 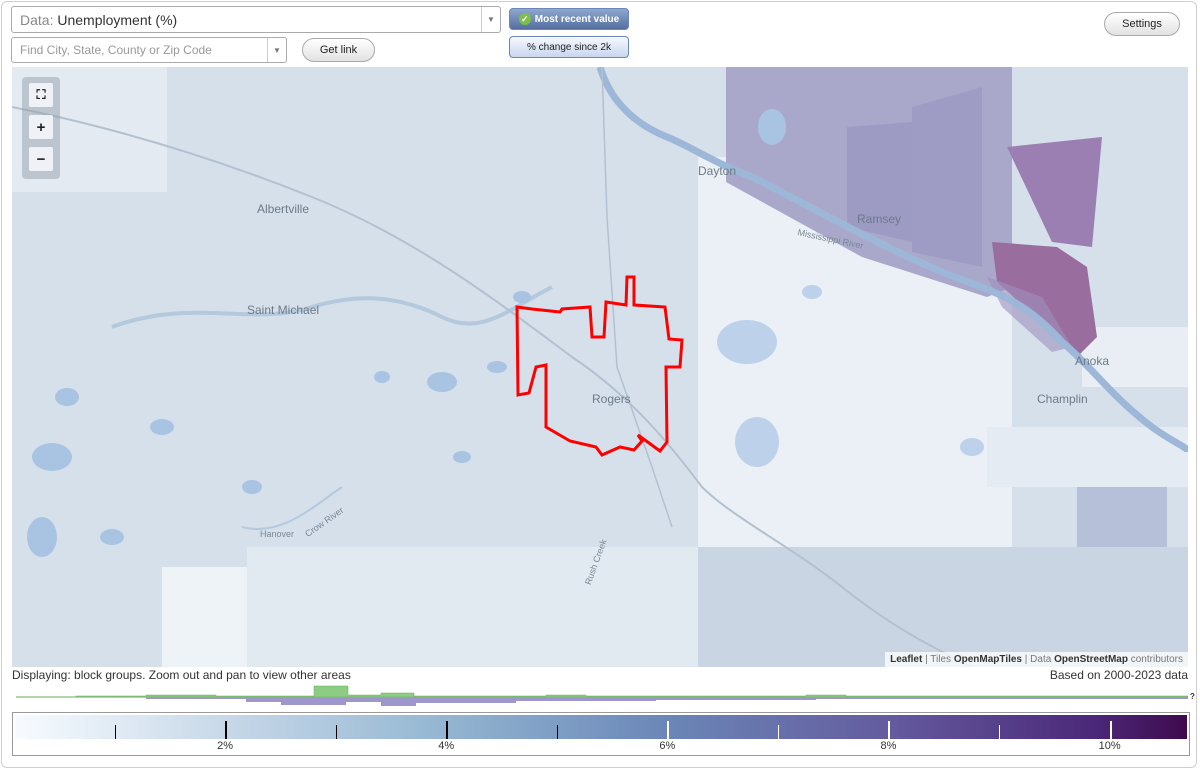 What do you see at coordinates (1118, 675) in the screenshot?
I see `data-years: Based on 2000-2023 data` at bounding box center [1118, 675].